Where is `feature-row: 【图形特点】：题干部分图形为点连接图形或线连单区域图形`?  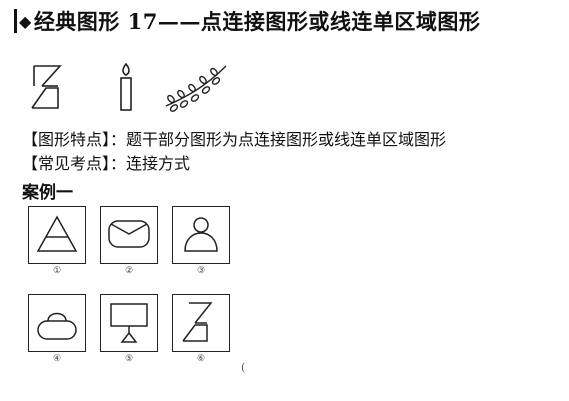 feature-row: 【图形特点】：题干部分图形为点连接图形或线连单区域图形 is located at coordinates (234, 140).